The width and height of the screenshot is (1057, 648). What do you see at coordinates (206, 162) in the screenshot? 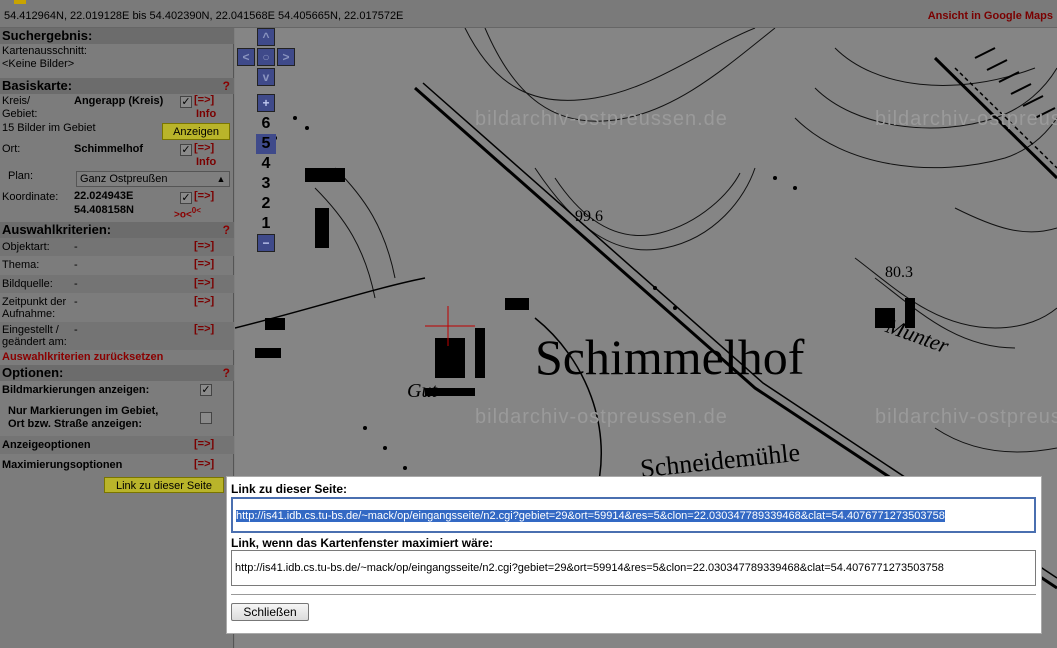
I see `ort-info-link: Info` at bounding box center [206, 162].